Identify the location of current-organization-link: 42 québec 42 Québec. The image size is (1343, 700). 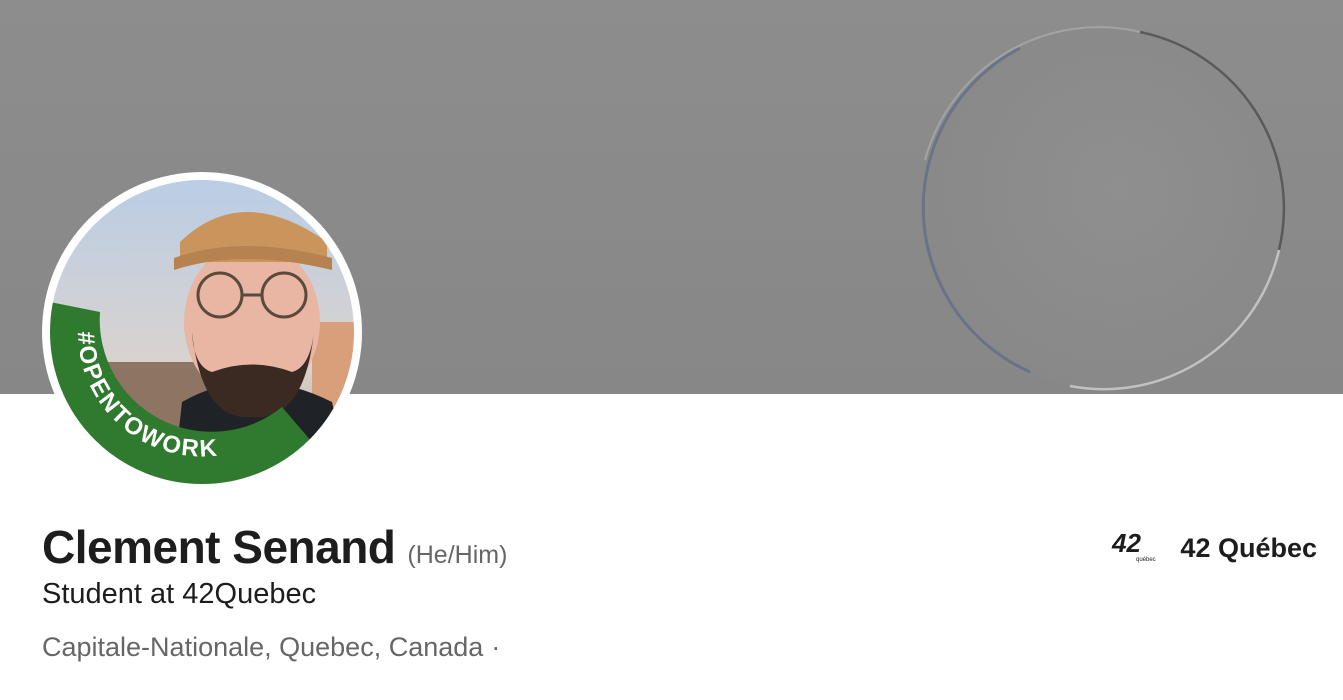
(1213, 548).